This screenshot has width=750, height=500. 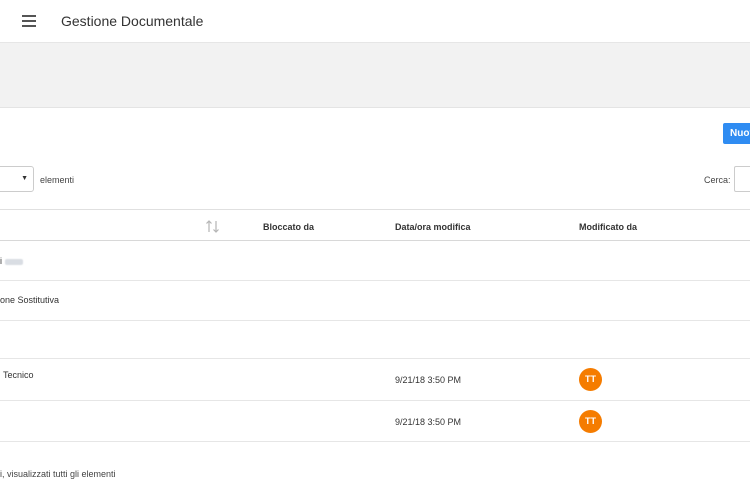 What do you see at coordinates (717, 180) in the screenshot?
I see `search-label: Cerca:` at bounding box center [717, 180].